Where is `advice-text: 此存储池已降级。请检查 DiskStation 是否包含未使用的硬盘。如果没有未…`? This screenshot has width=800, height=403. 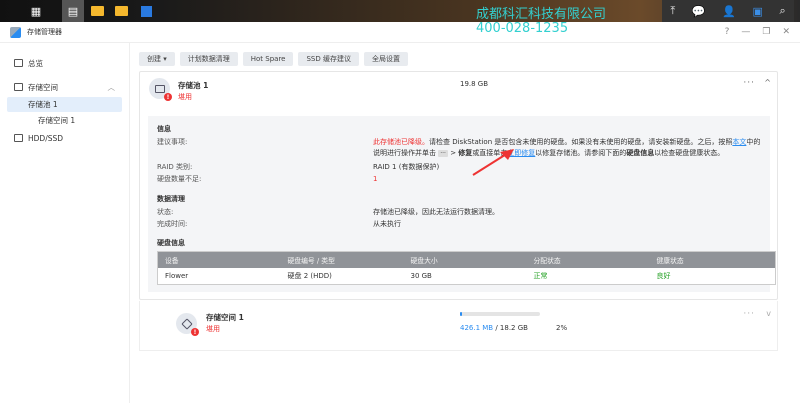 advice-text: 此存储池已降级。请检查 DiskStation 是否包含未使用的硬盘。如果没有未… is located at coordinates (567, 148).